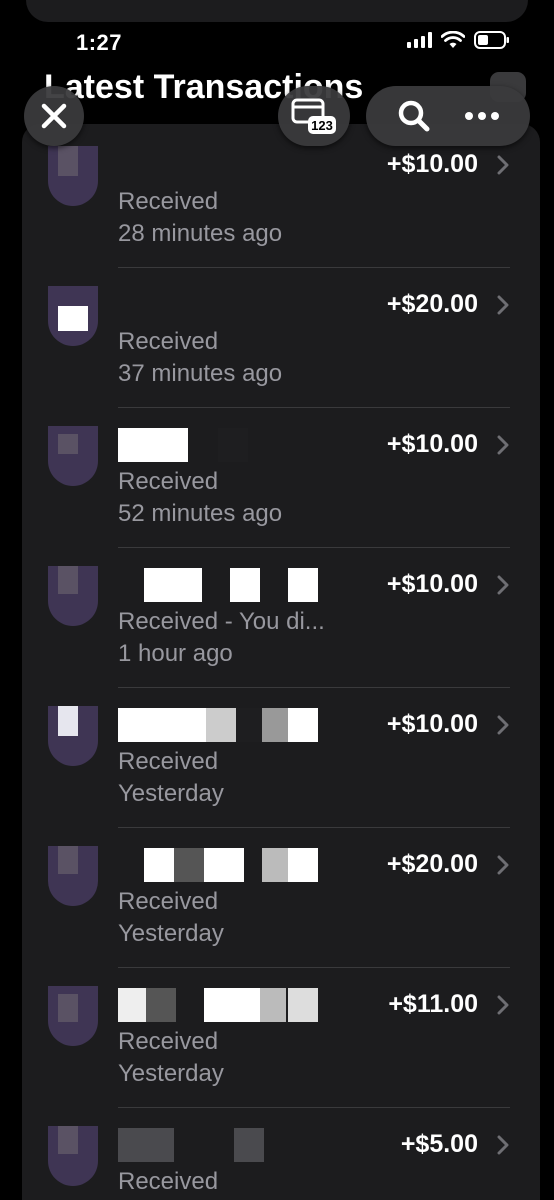 The image size is (554, 1200). What do you see at coordinates (492, 40) in the screenshot?
I see `battery-icon` at bounding box center [492, 40].